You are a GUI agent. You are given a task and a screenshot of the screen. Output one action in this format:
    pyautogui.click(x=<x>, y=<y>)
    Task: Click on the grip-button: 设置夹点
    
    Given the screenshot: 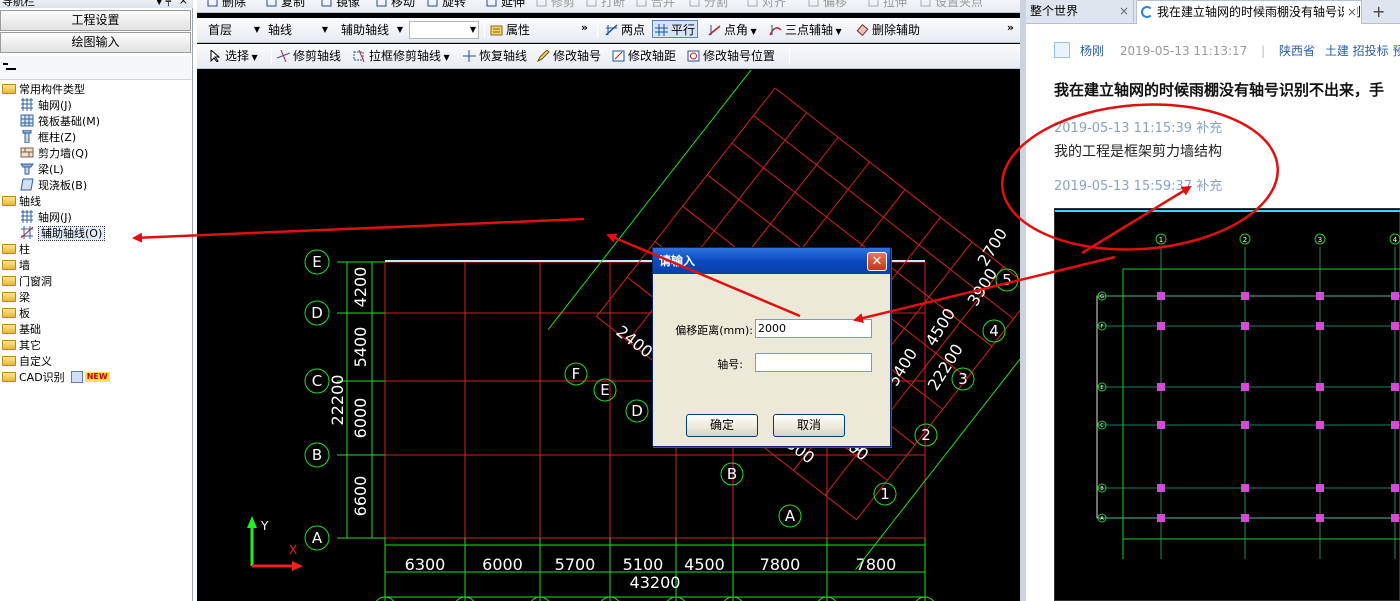 What is the action you would take?
    pyautogui.click(x=951, y=5)
    